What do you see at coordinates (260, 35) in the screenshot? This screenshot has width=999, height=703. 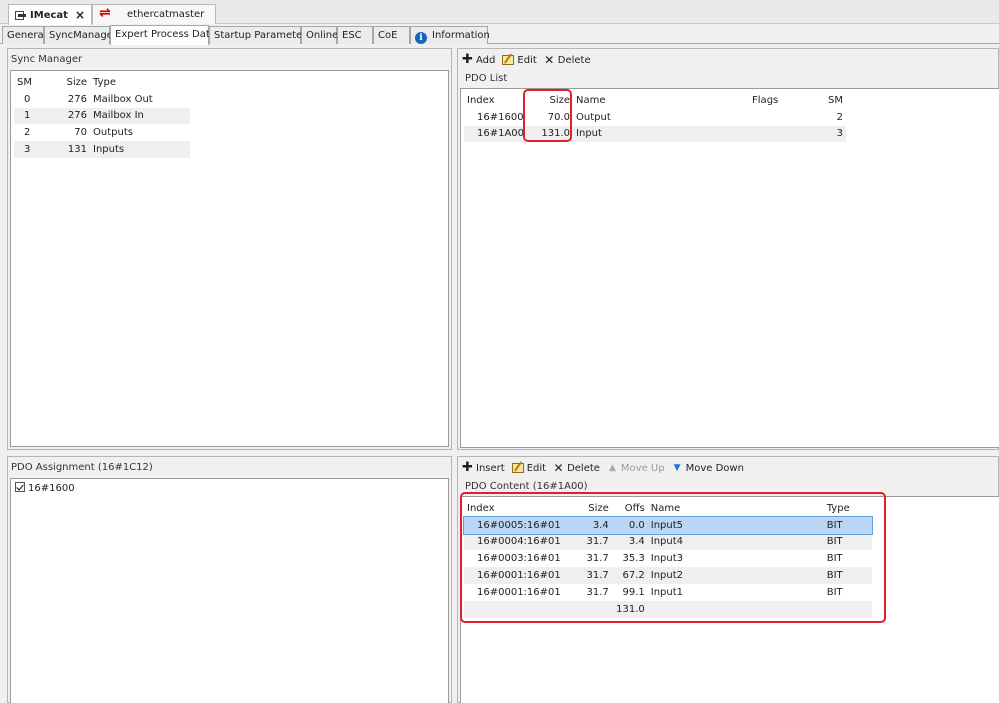 I see `tab-startup-parameters: Startup Parameters` at bounding box center [260, 35].